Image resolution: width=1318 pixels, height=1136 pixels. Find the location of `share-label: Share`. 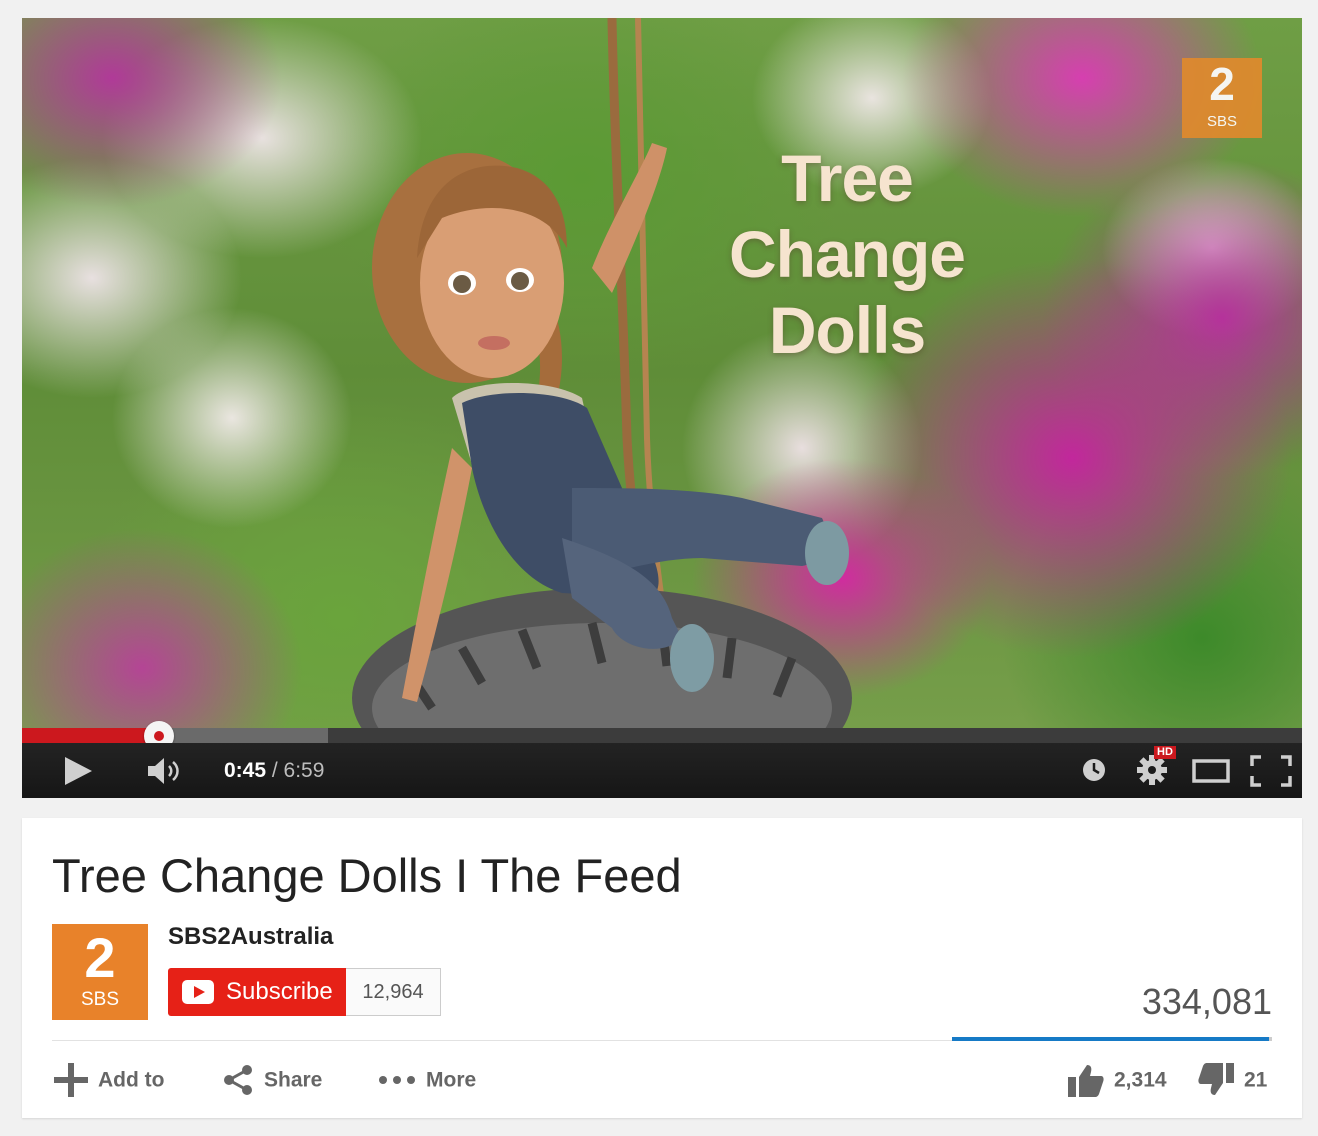

share-label: Share is located at coordinates (293, 1080).